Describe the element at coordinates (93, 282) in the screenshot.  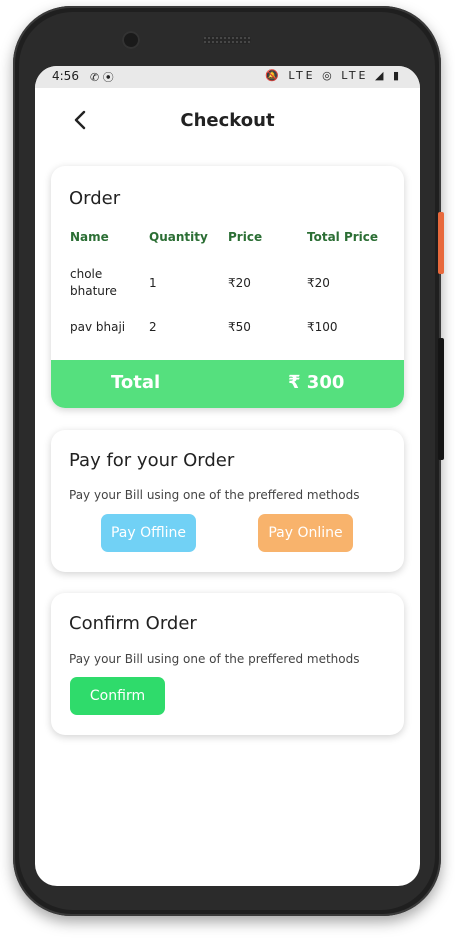
I see `row-1-name: chole bhature` at that location.